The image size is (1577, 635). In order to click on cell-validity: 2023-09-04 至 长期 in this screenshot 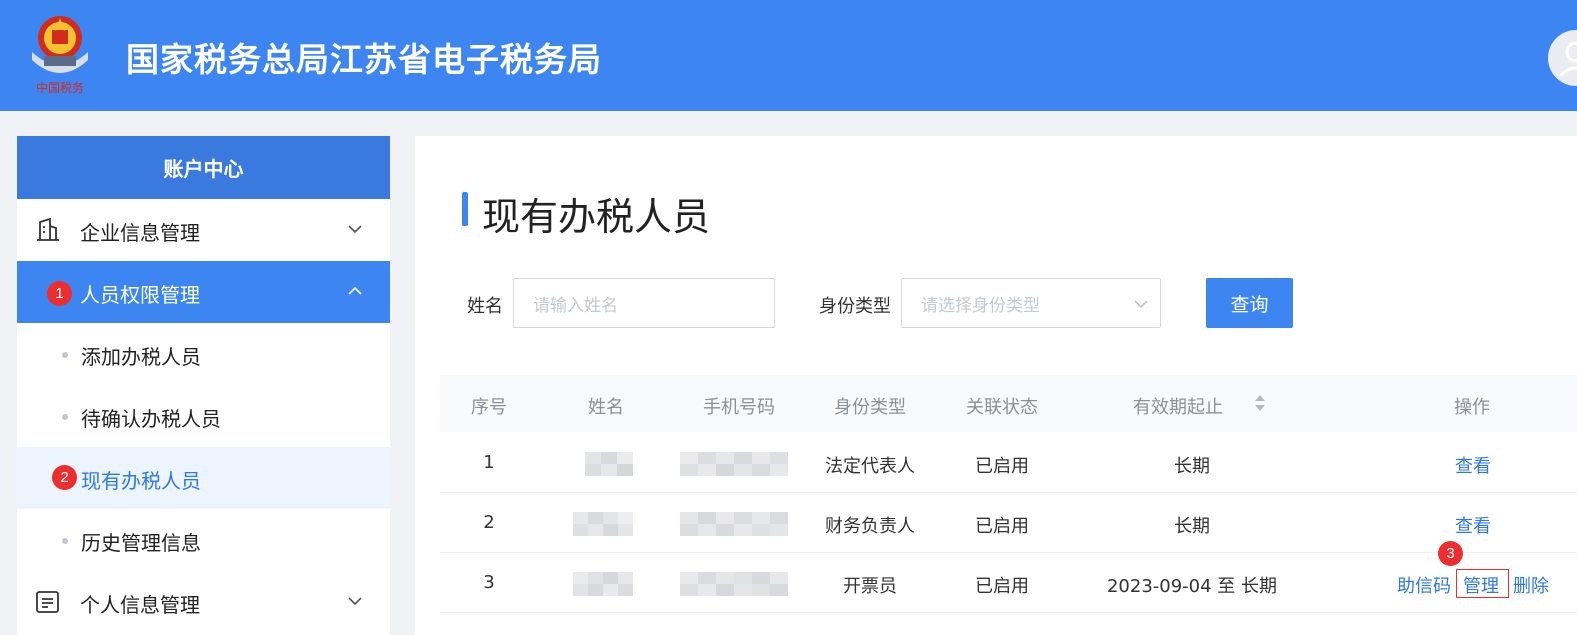, I will do `click(1192, 586)`.